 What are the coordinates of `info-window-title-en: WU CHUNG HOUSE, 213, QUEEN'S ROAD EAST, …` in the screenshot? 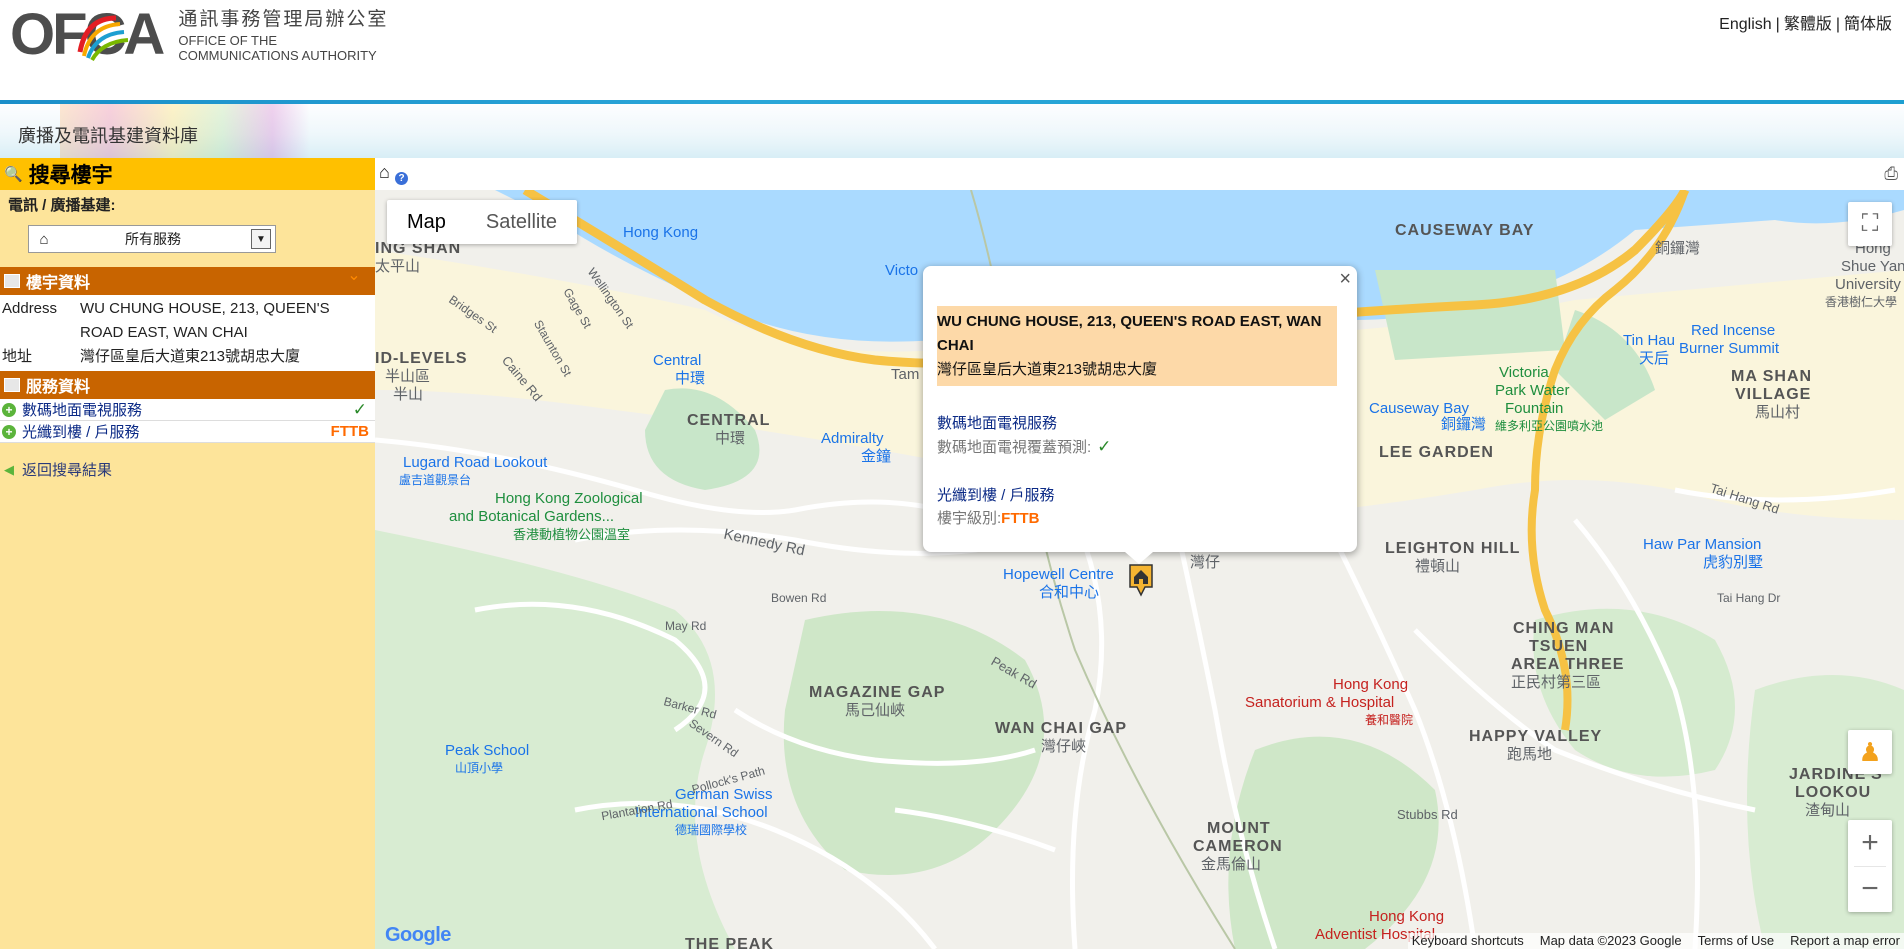 It's located at (1129, 333).